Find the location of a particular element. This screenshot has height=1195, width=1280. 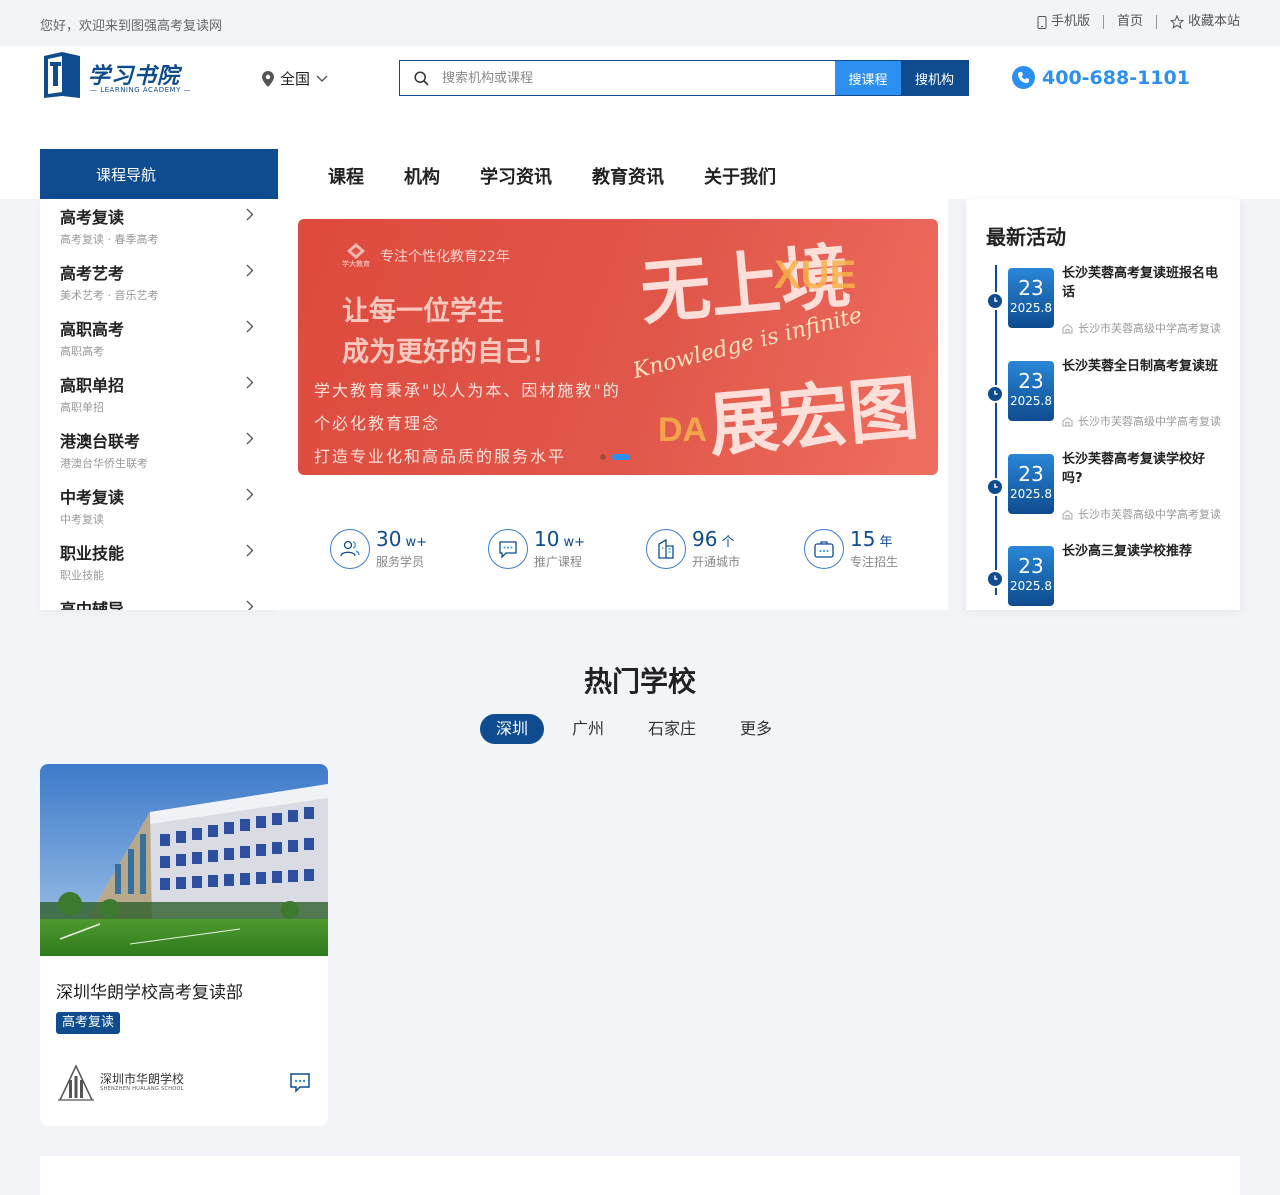

category-title: 中考复读 is located at coordinates (92, 497).